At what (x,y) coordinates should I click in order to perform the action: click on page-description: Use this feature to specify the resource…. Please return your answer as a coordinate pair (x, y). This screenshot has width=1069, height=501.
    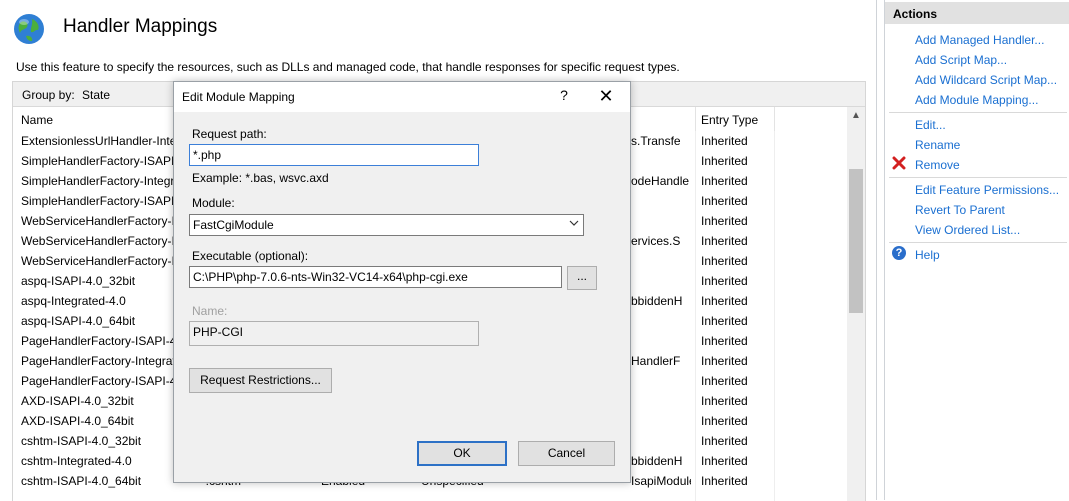
    Looking at the image, I should click on (348, 67).